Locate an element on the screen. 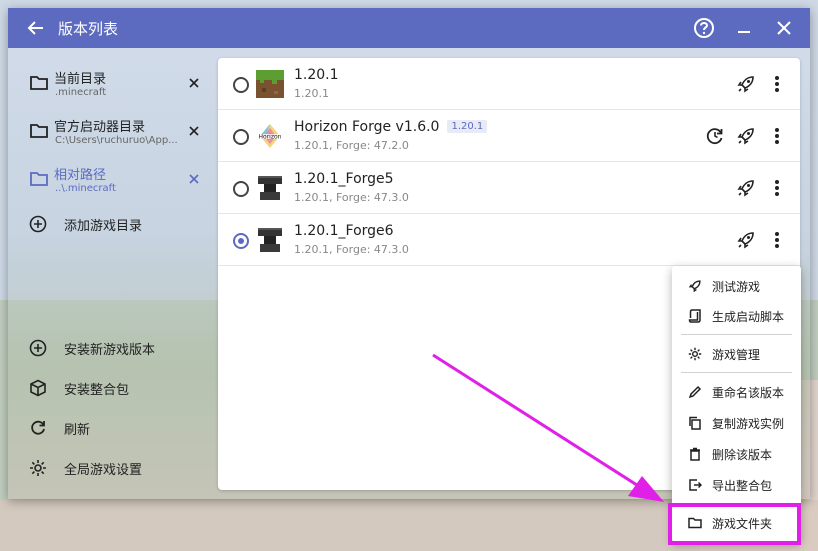 The width and height of the screenshot is (818, 551). version-row: 1.20.1_Forge6 1.20.1, Forge: 47.3.0 is located at coordinates (509, 240).